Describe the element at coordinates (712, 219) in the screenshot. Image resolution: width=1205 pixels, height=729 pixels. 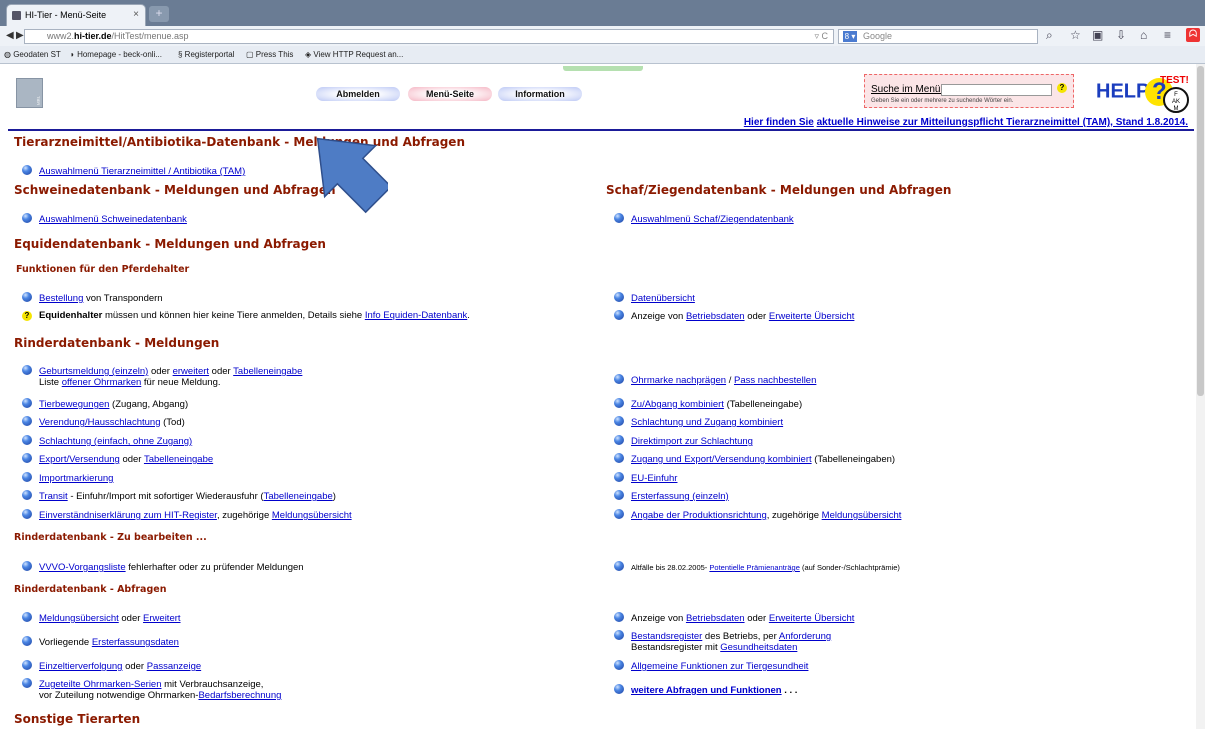
I see `schaf-menu-link: Auswahlmenü Schaf/Ziegendatenbank` at that location.